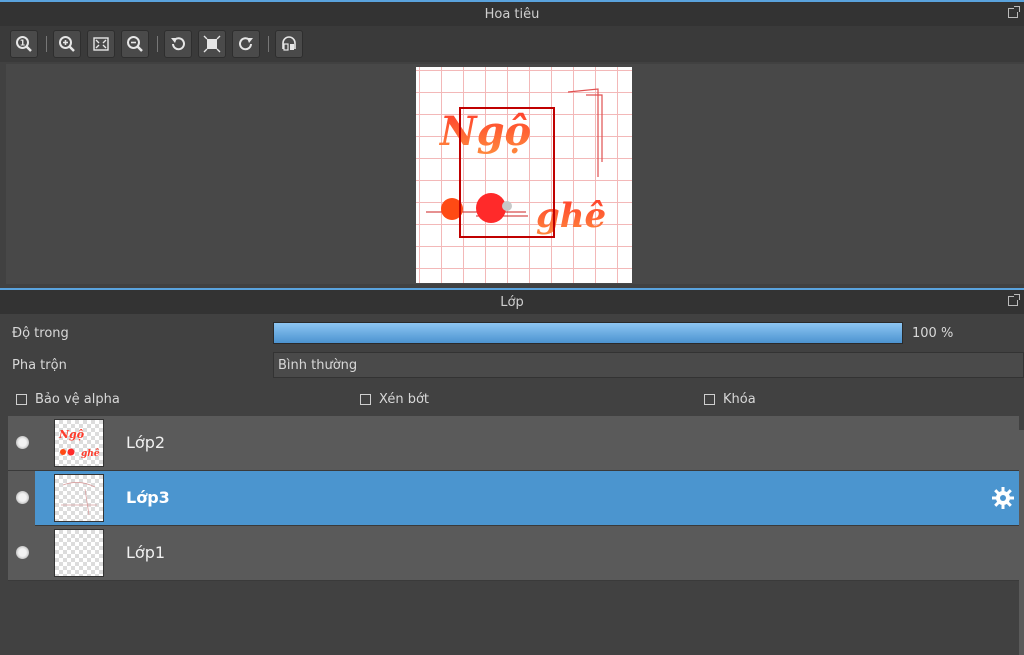 This screenshot has width=1024, height=655. What do you see at coordinates (148, 497) in the screenshot?
I see `layer-name: Lớp3` at bounding box center [148, 497].